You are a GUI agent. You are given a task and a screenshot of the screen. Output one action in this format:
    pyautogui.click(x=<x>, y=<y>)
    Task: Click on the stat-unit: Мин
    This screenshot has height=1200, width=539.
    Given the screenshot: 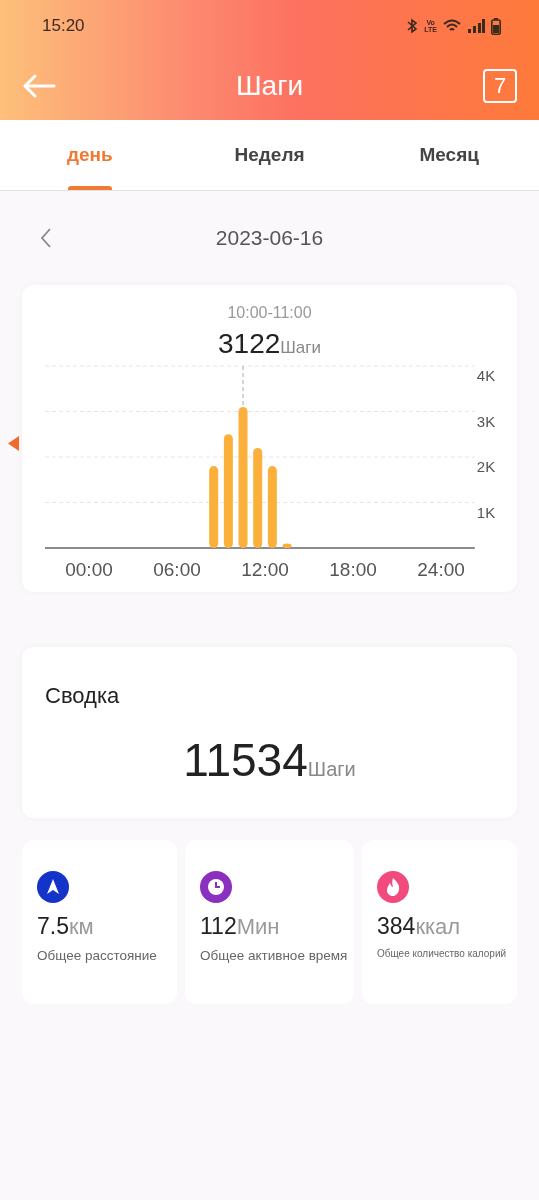 What is the action you would take?
    pyautogui.click(x=258, y=927)
    